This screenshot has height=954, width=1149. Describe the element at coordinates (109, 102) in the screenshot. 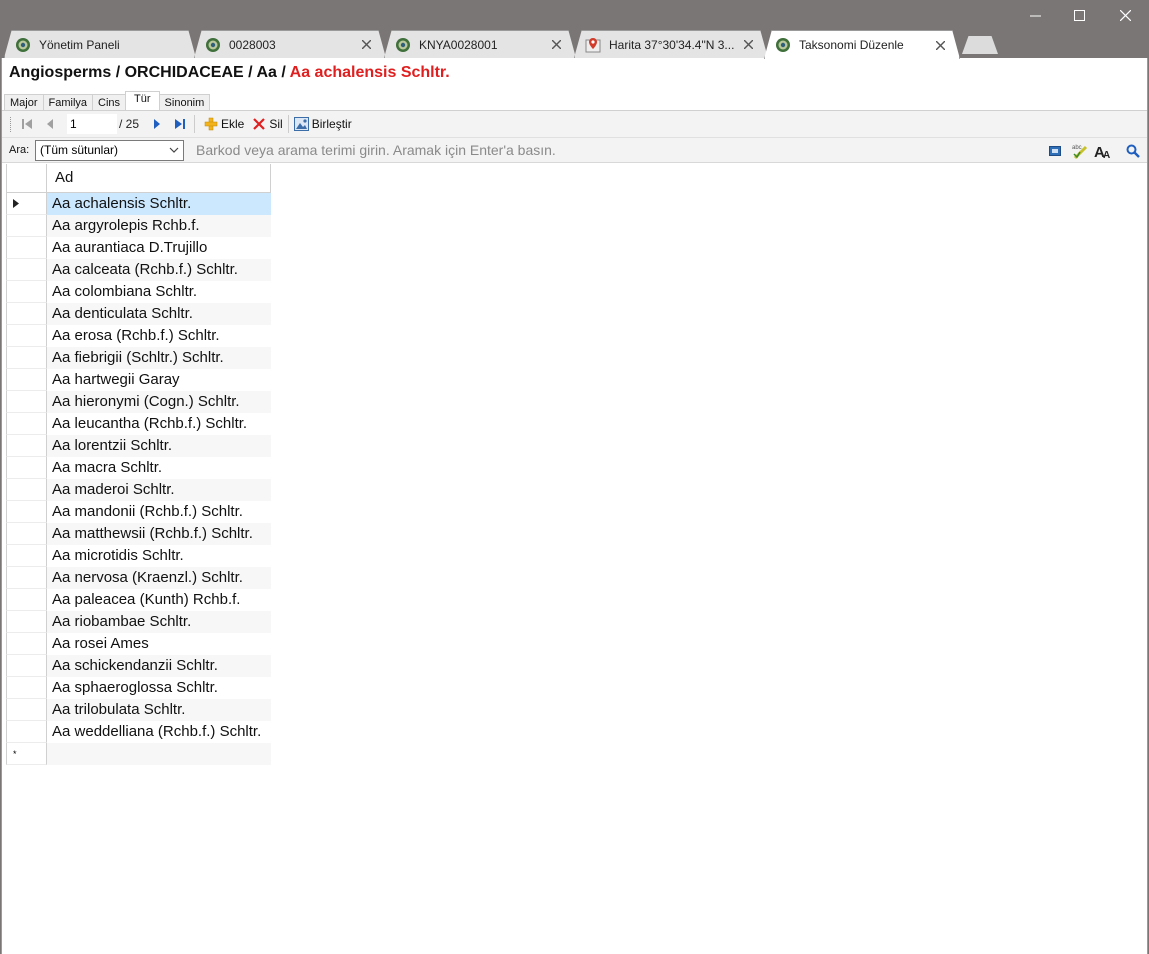

I see `tab-cins: Cins` at that location.